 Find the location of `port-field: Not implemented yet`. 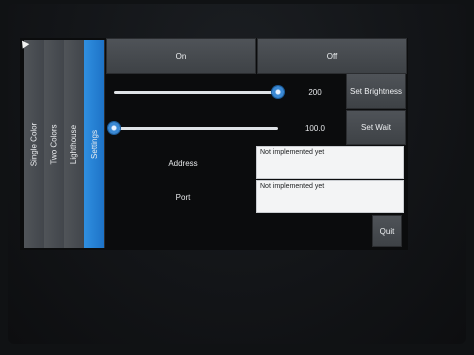

port-field: Not implemented yet is located at coordinates (330, 196).